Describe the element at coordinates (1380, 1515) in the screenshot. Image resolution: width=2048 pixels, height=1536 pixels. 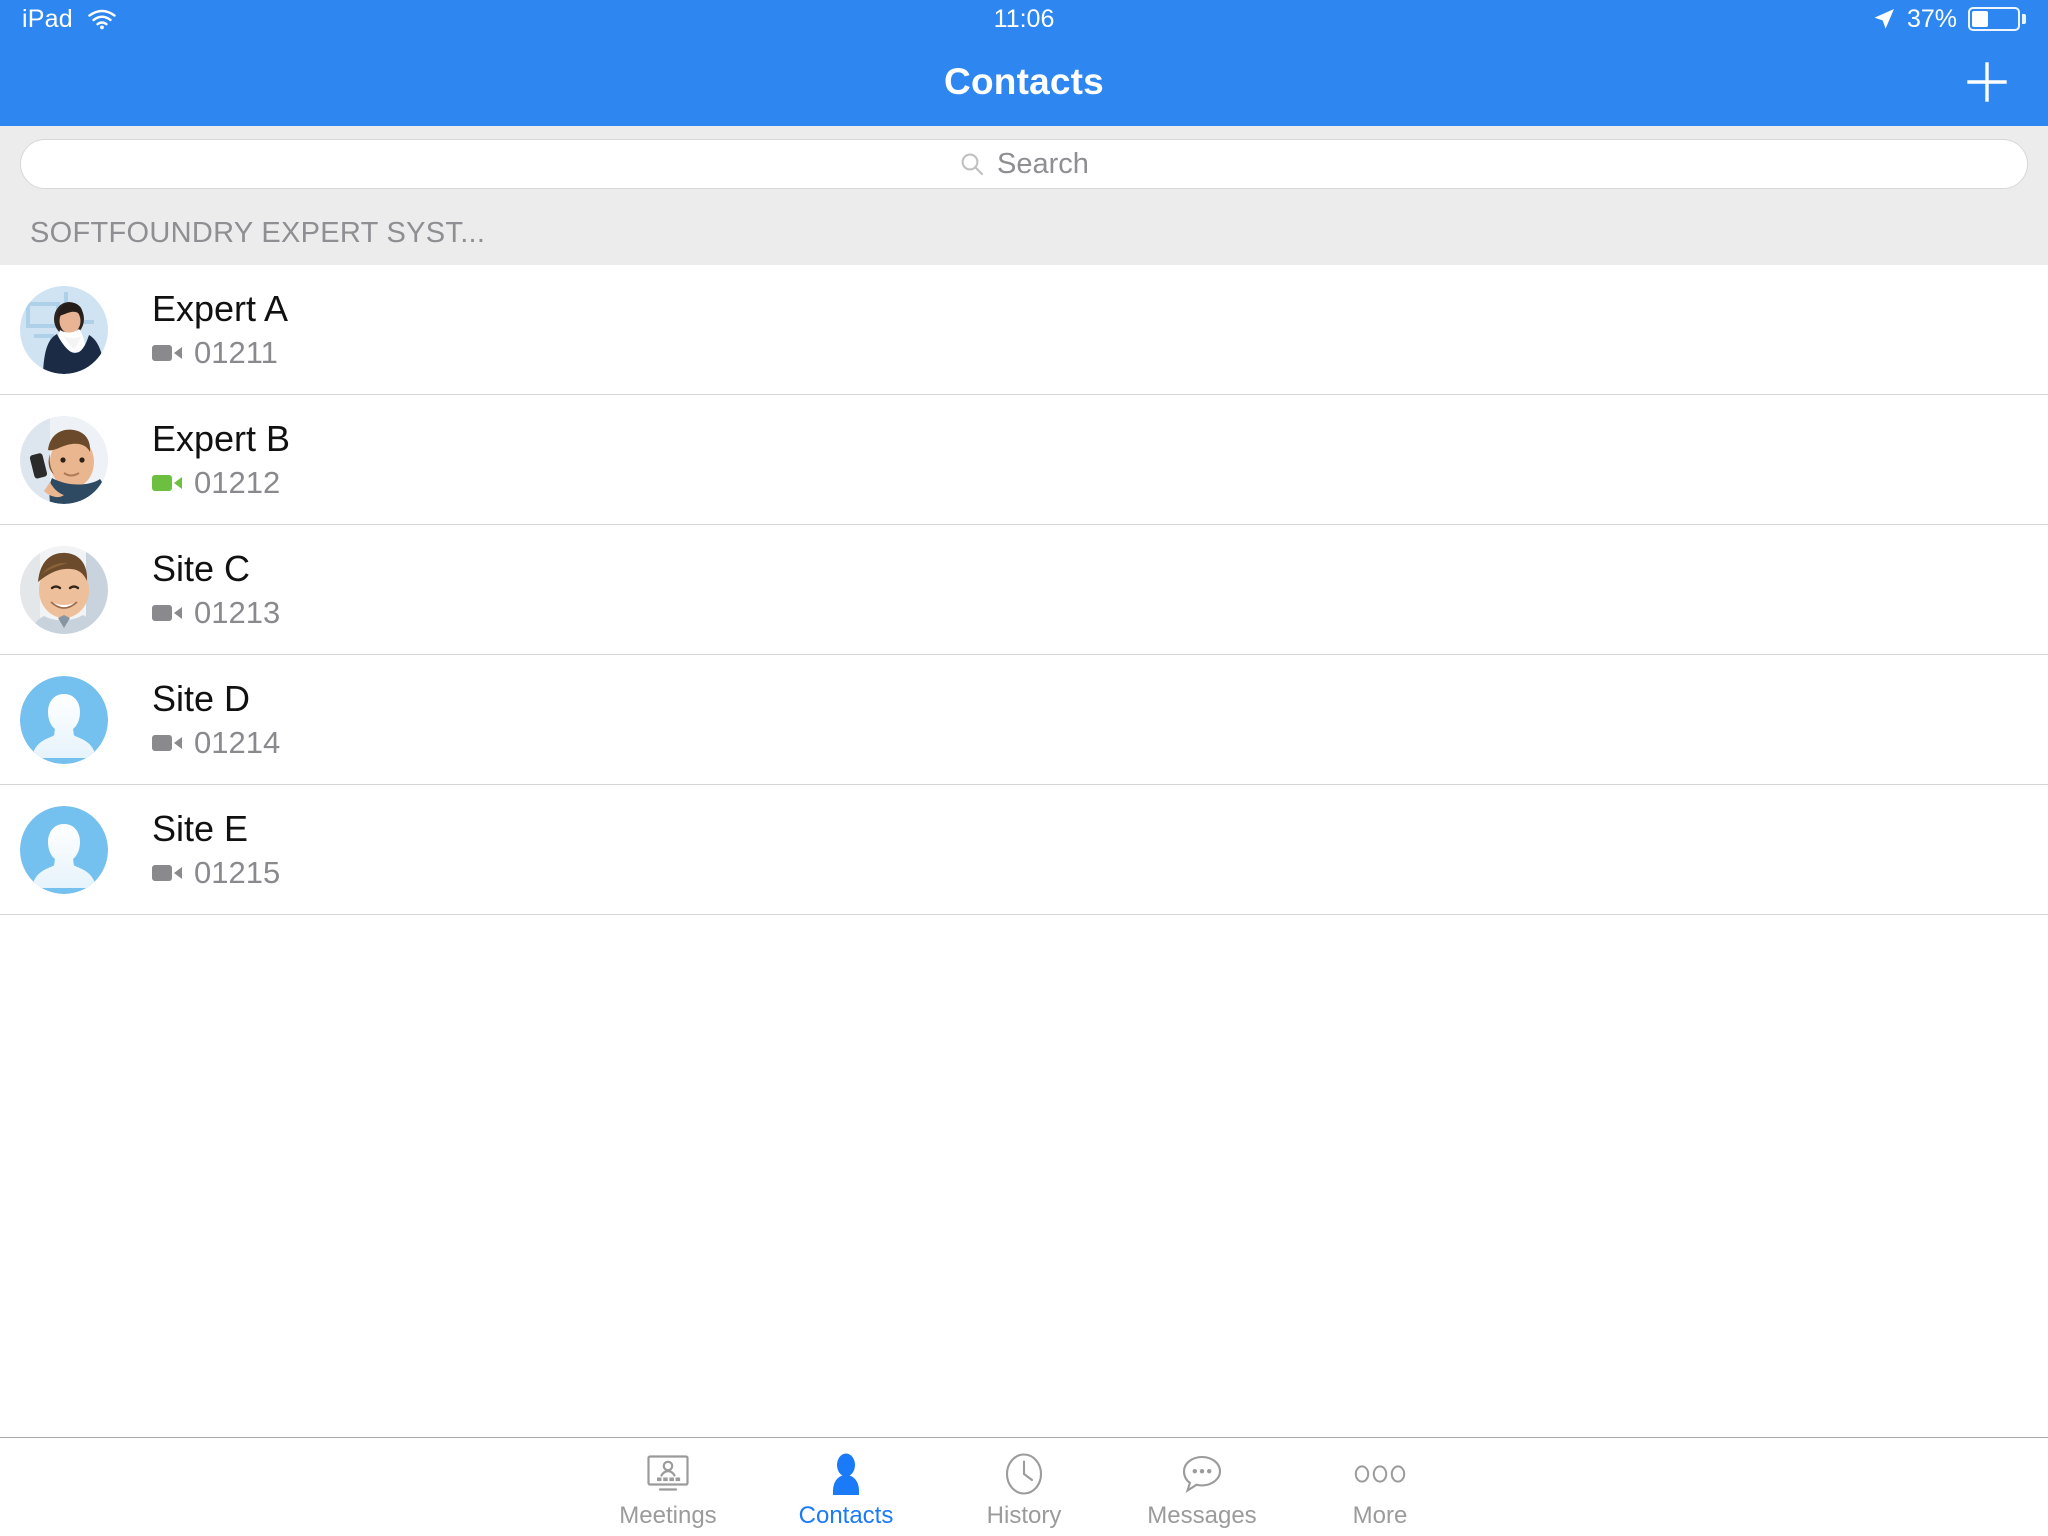
I see `tab-label: More` at that location.